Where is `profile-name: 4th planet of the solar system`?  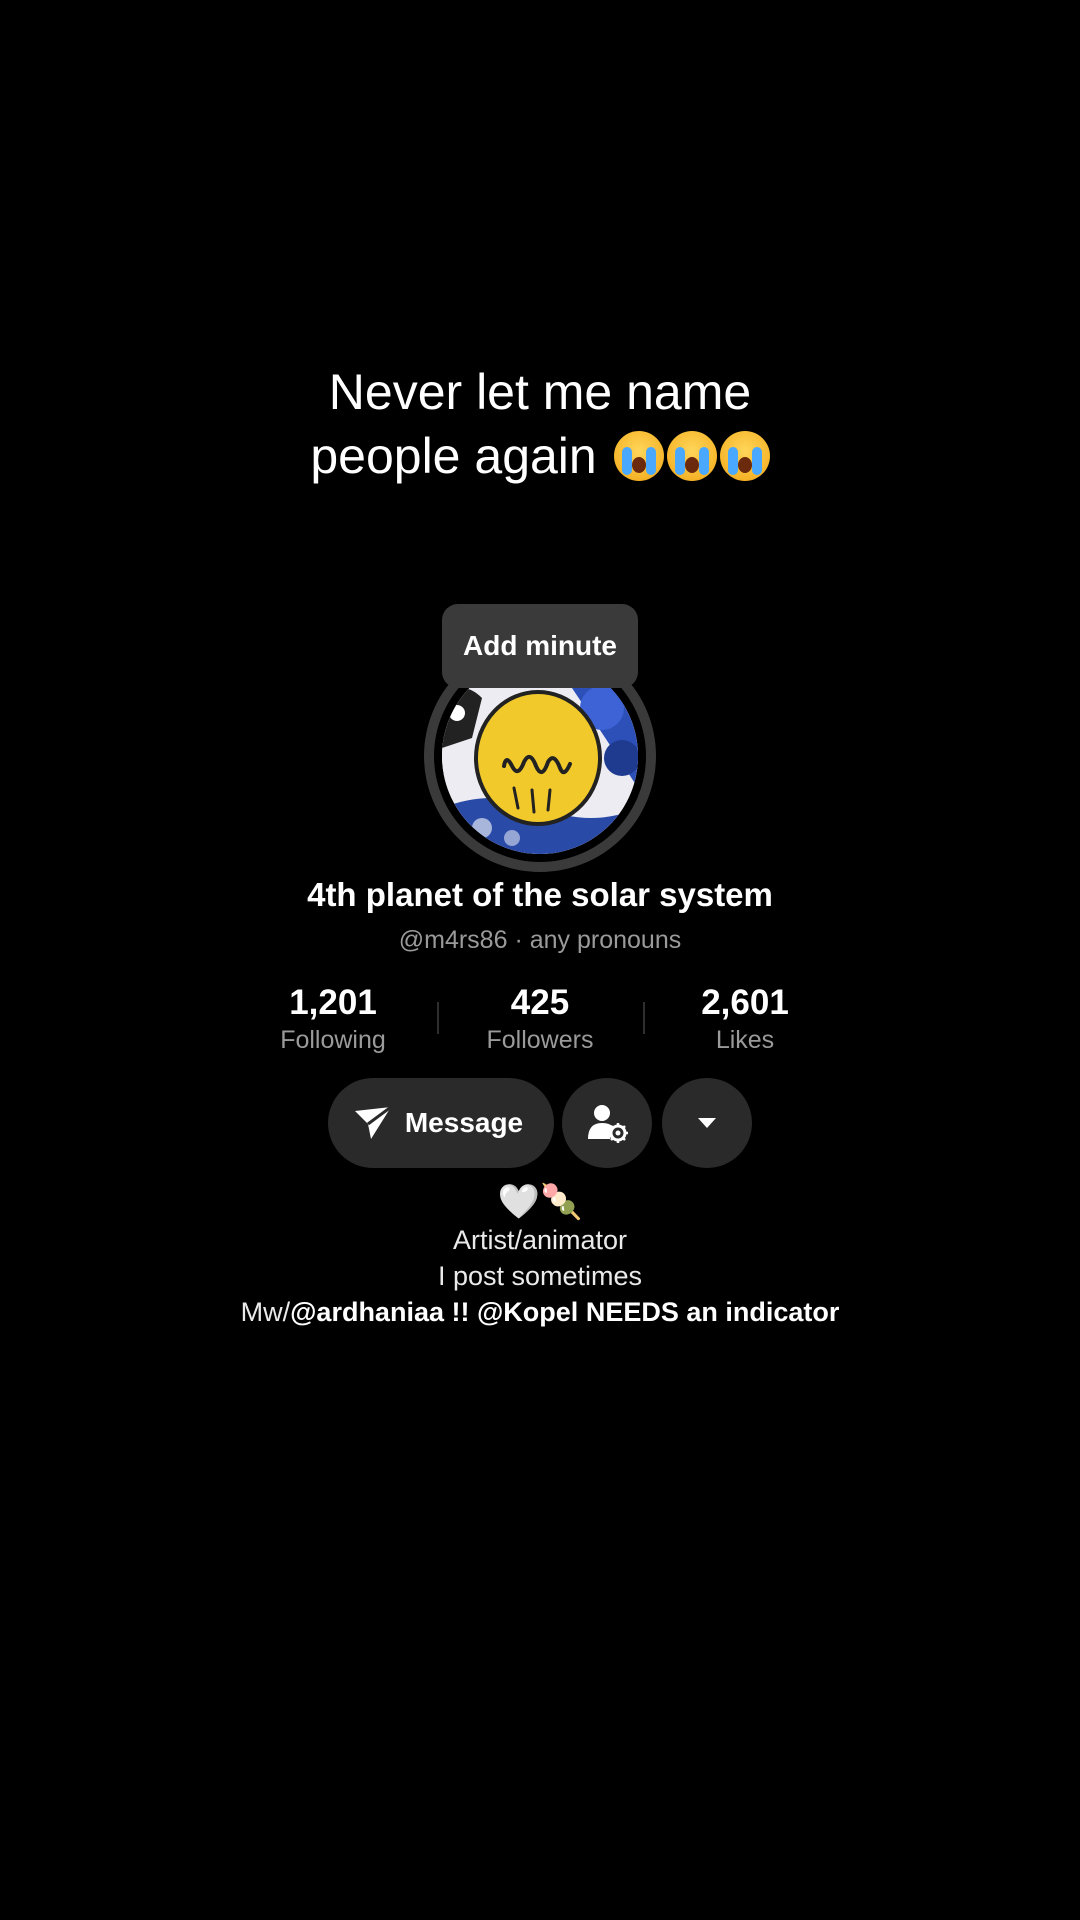 profile-name: 4th planet of the solar system is located at coordinates (540, 894).